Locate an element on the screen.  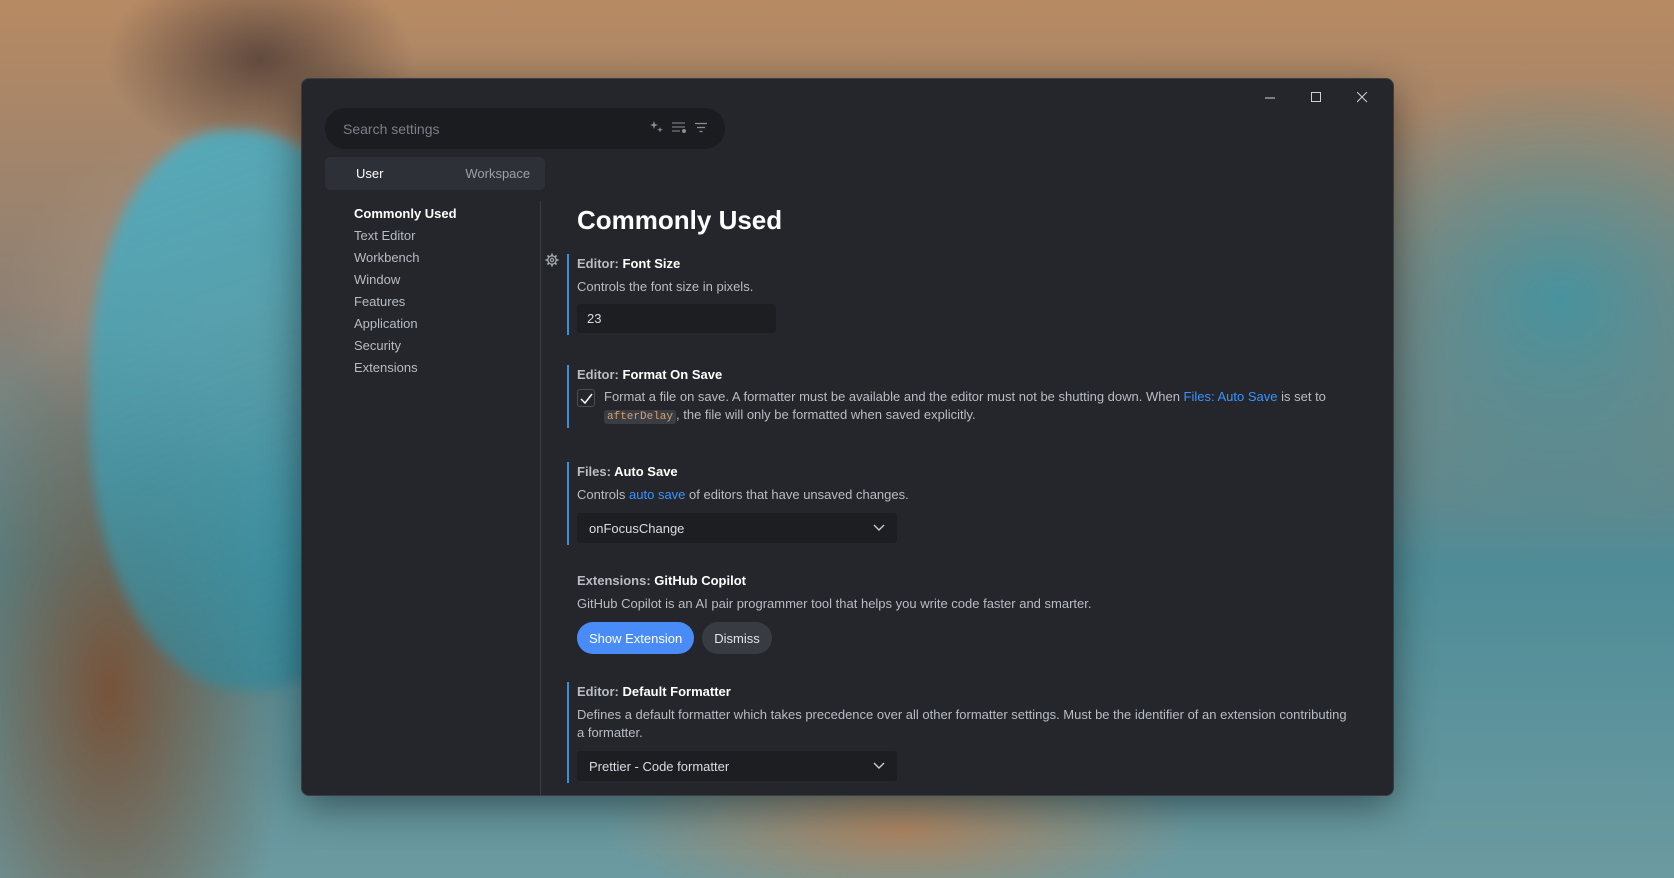
close-button is located at coordinates (1362, 97).